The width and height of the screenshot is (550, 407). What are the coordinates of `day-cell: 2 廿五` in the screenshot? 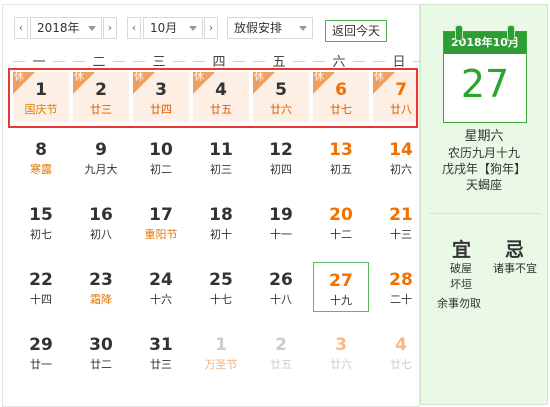 It's located at (281, 352).